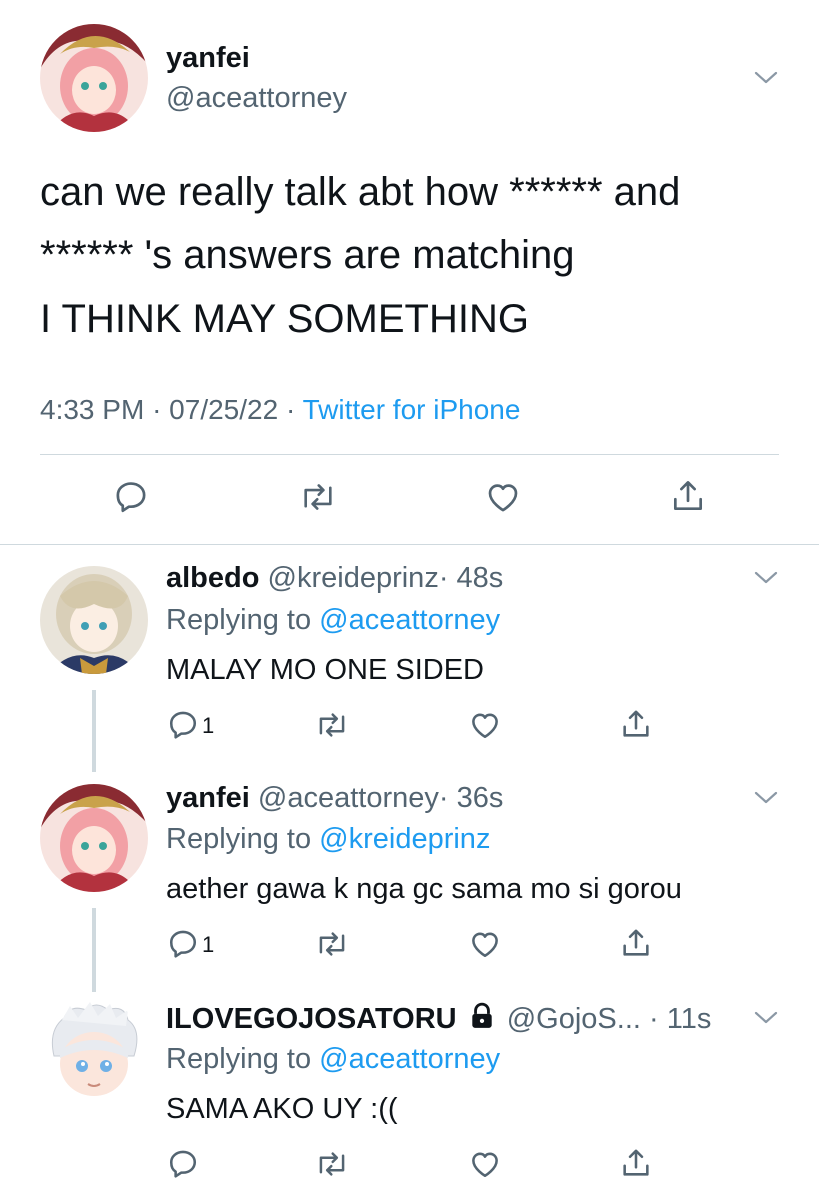 This screenshot has width=819, height=1200. I want to click on reply-text: SAMA AKO UY :((, so click(282, 1109).